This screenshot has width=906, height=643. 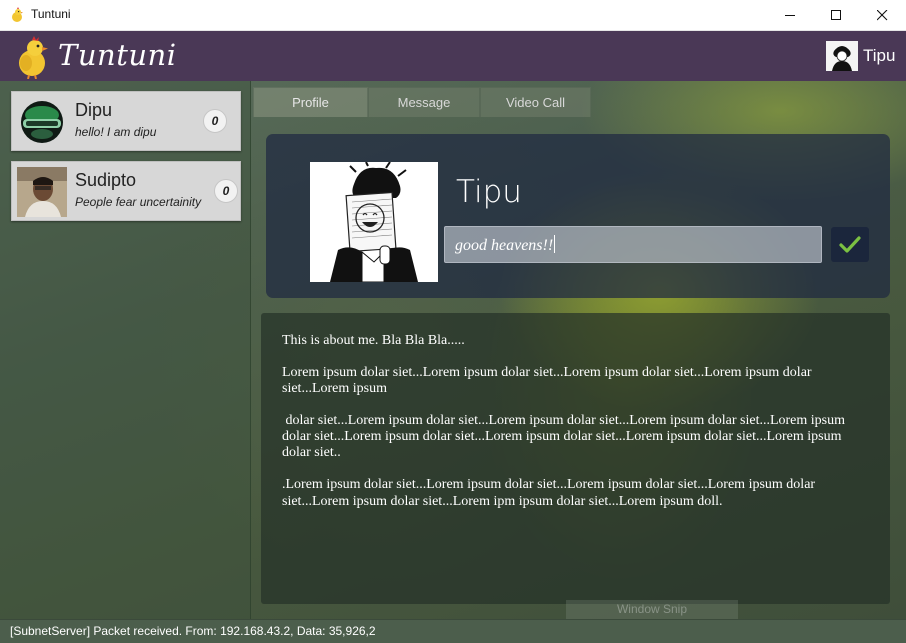 What do you see at coordinates (489, 192) in the screenshot?
I see `profile-name: Tipu` at bounding box center [489, 192].